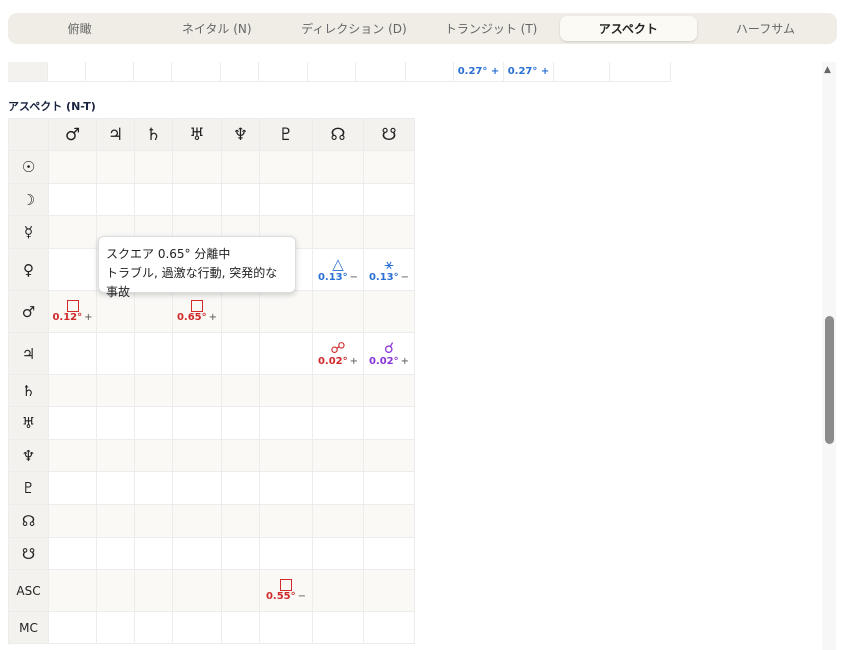  Describe the element at coordinates (339, 72) in the screenshot. I see `previous-table-last-row: 0.27° + 0.27° +` at that location.